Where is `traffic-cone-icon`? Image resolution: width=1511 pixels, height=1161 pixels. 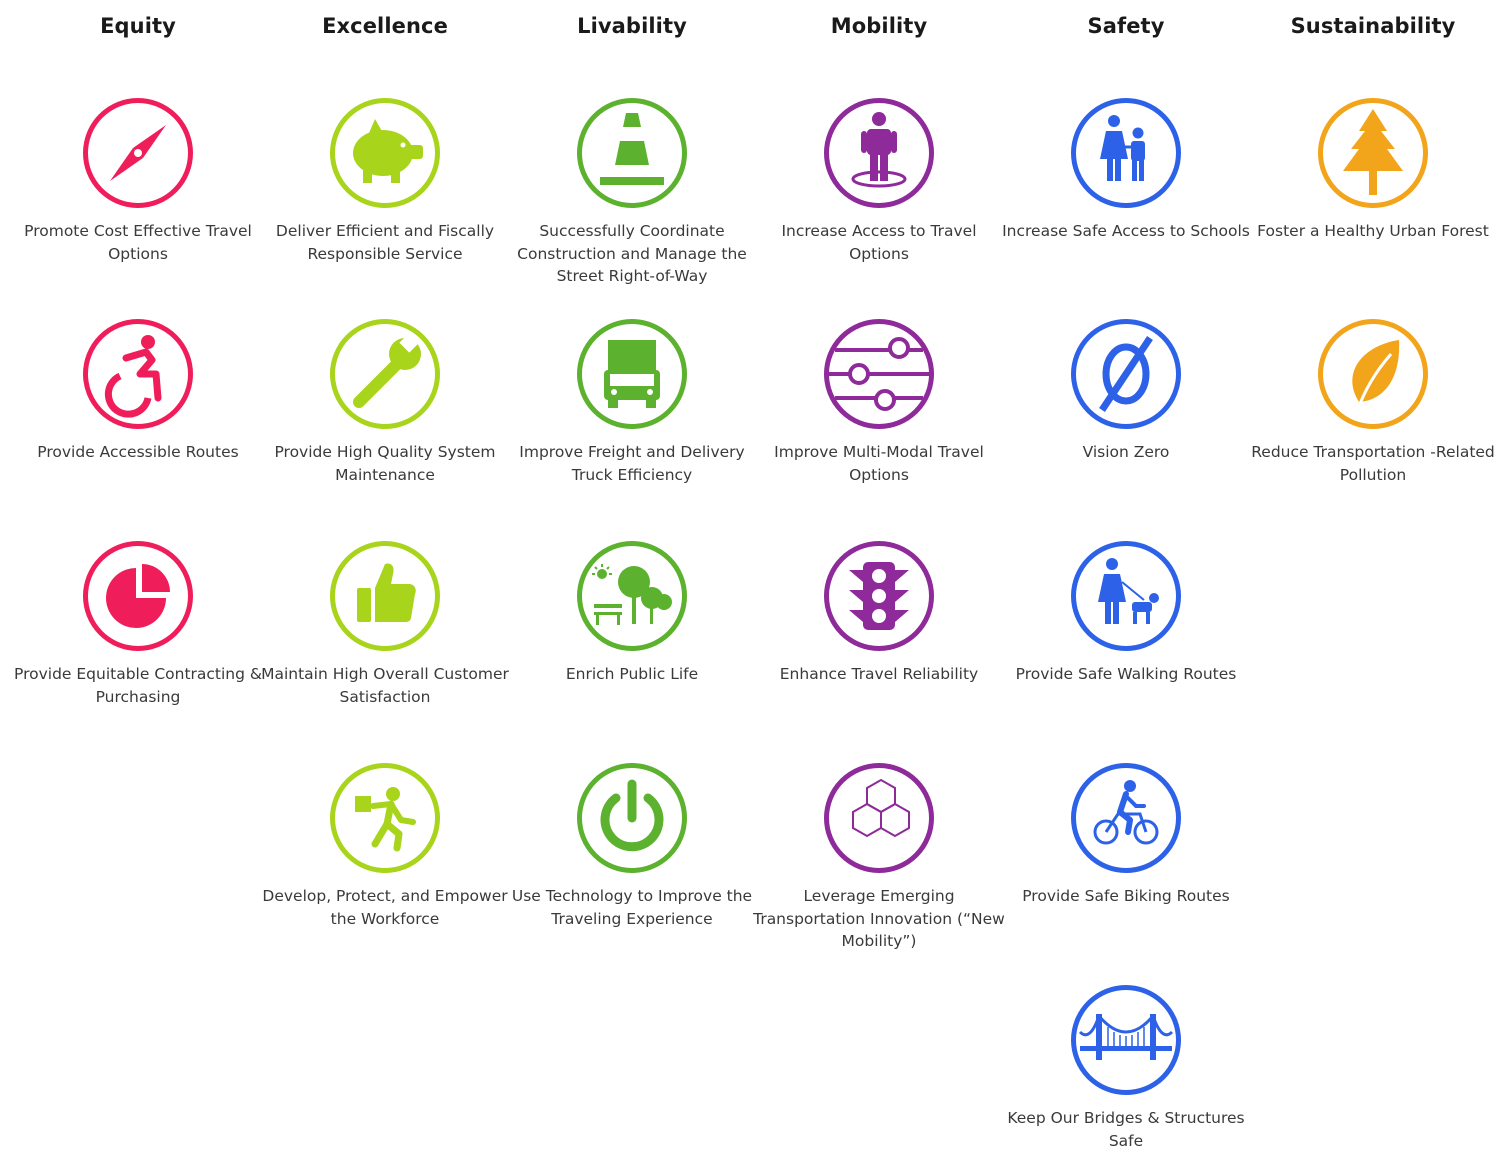 traffic-cone-icon is located at coordinates (632, 153).